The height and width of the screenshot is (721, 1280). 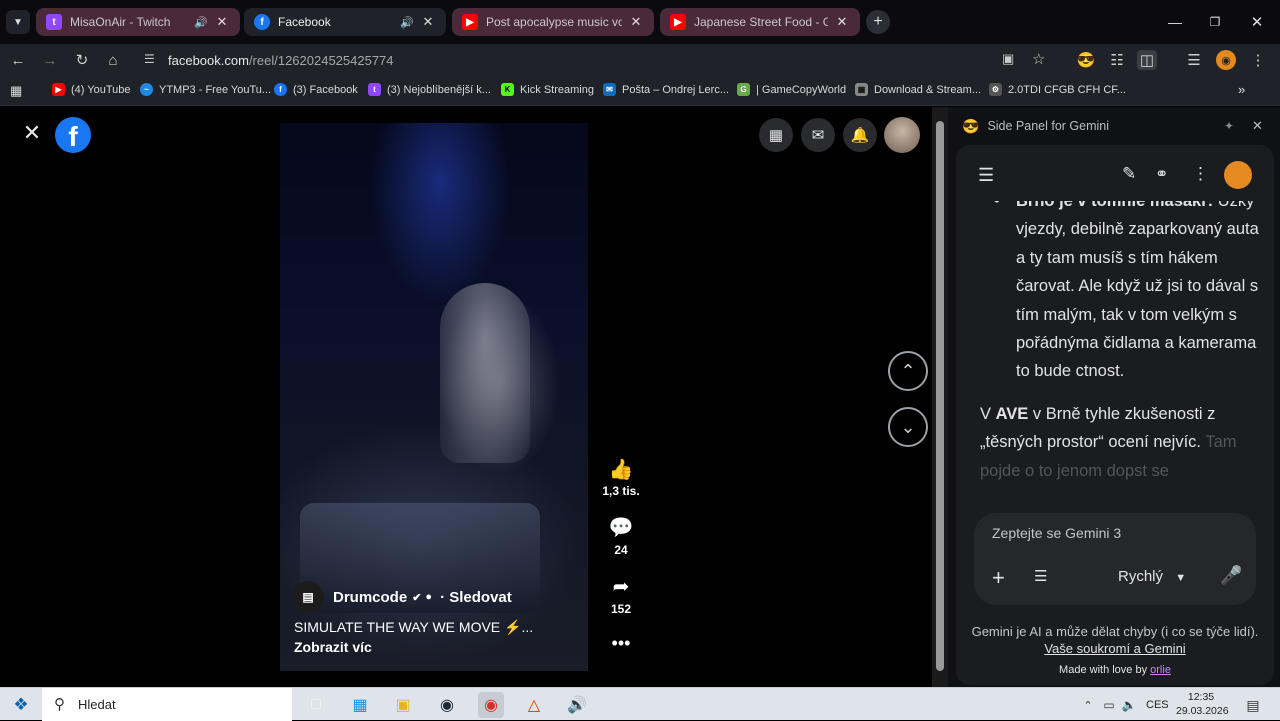 I want to click on bookmark-gamecopyworld: G | GameCopyWorld, so click(x=791, y=89).